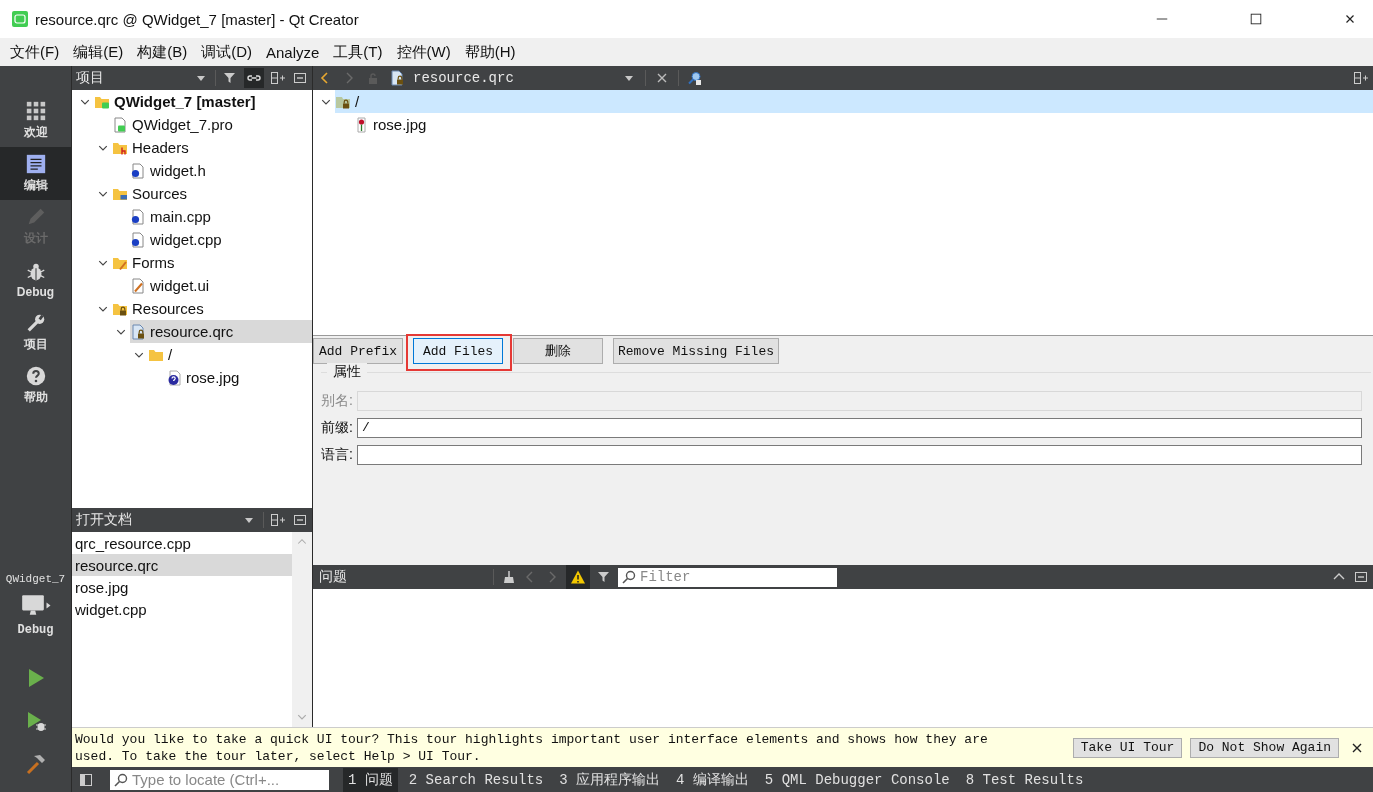 The image size is (1373, 792). I want to click on toolbar-button: Add Prefix, so click(358, 351).